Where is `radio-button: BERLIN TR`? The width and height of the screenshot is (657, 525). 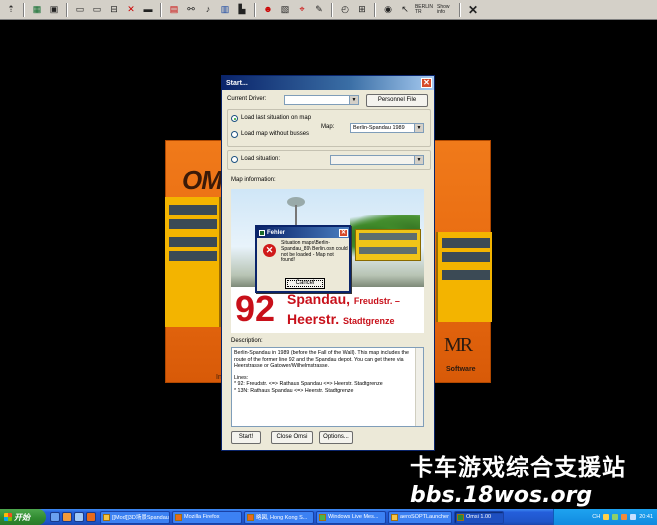 radio-button: BERLIN TR is located at coordinates (424, 10).